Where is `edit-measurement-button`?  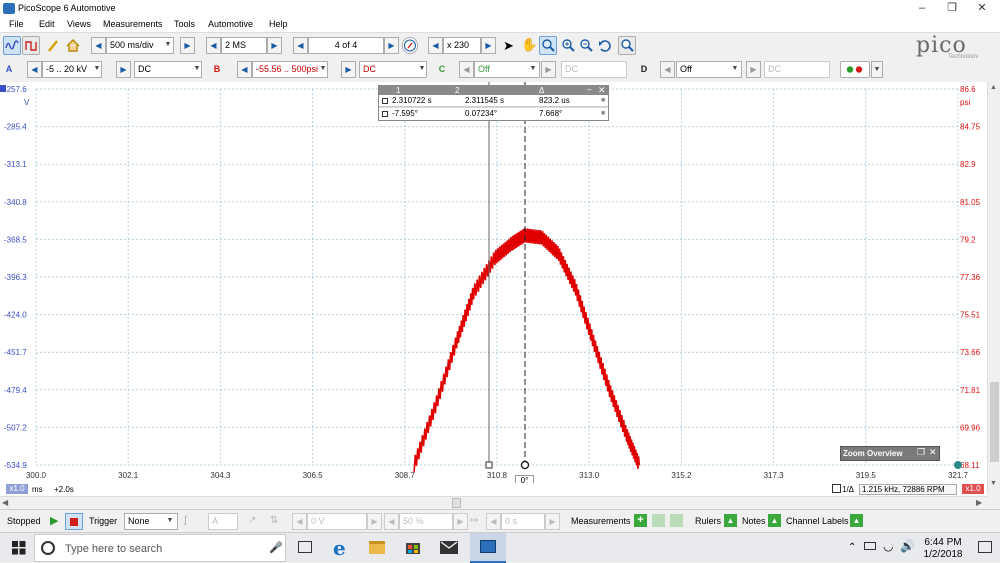 edit-measurement-button is located at coordinates (658, 520).